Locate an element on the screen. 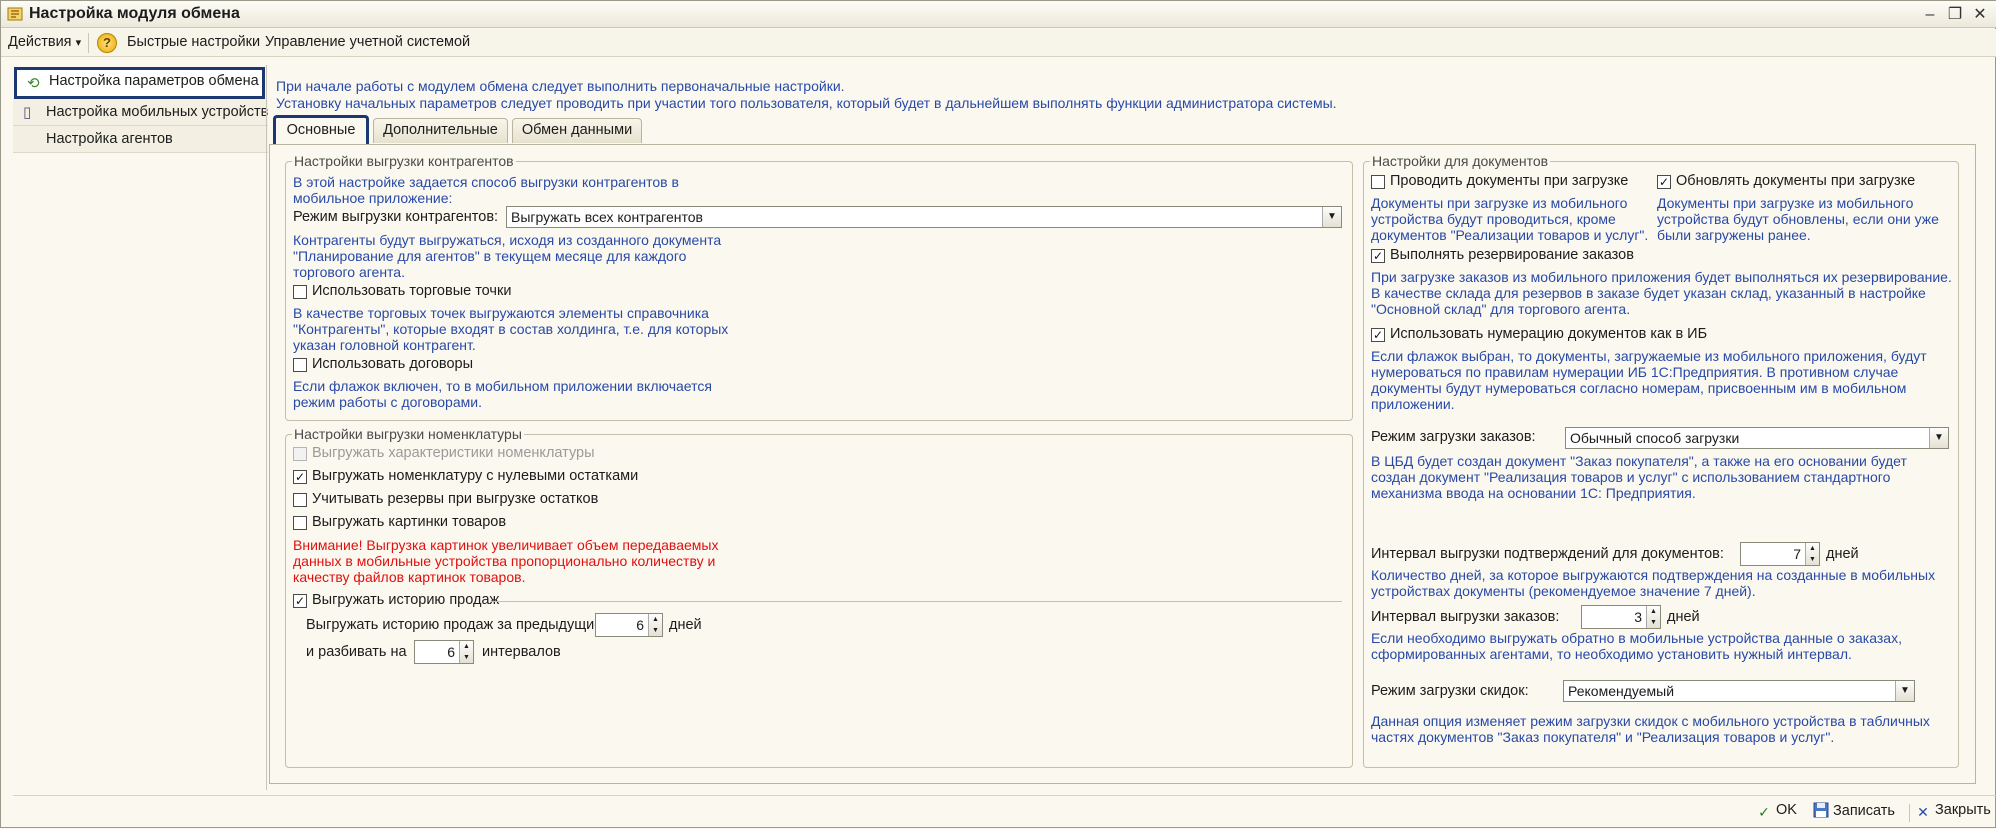  discounts-mode-select: Рекомендуемый ▼ is located at coordinates (1739, 691).